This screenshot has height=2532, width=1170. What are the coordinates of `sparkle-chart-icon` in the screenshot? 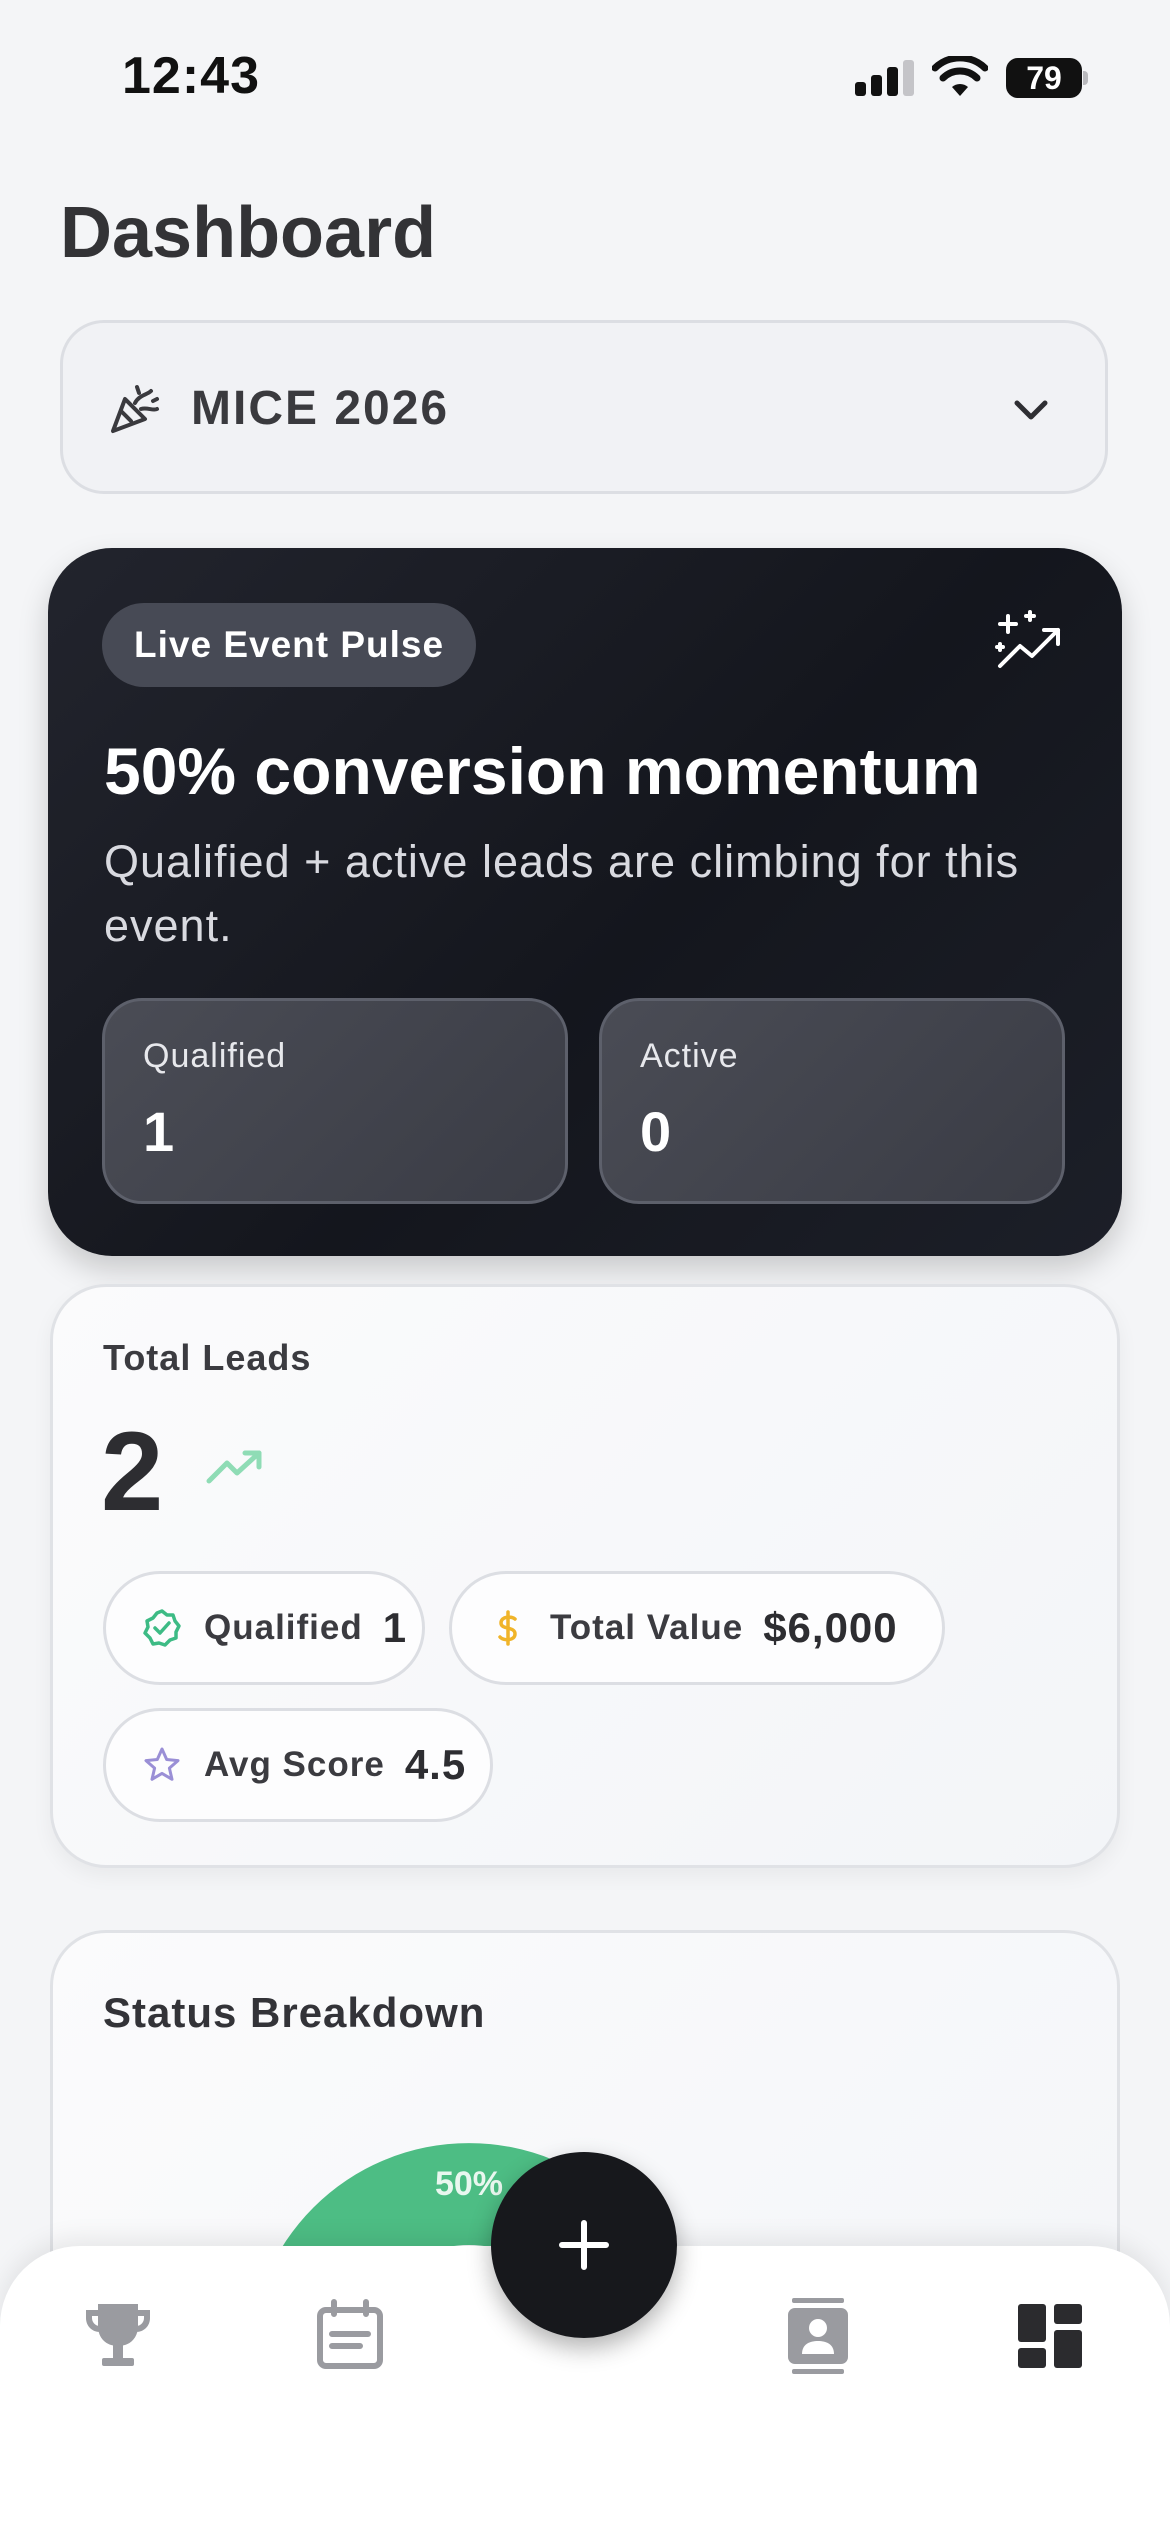 It's located at (1027, 639).